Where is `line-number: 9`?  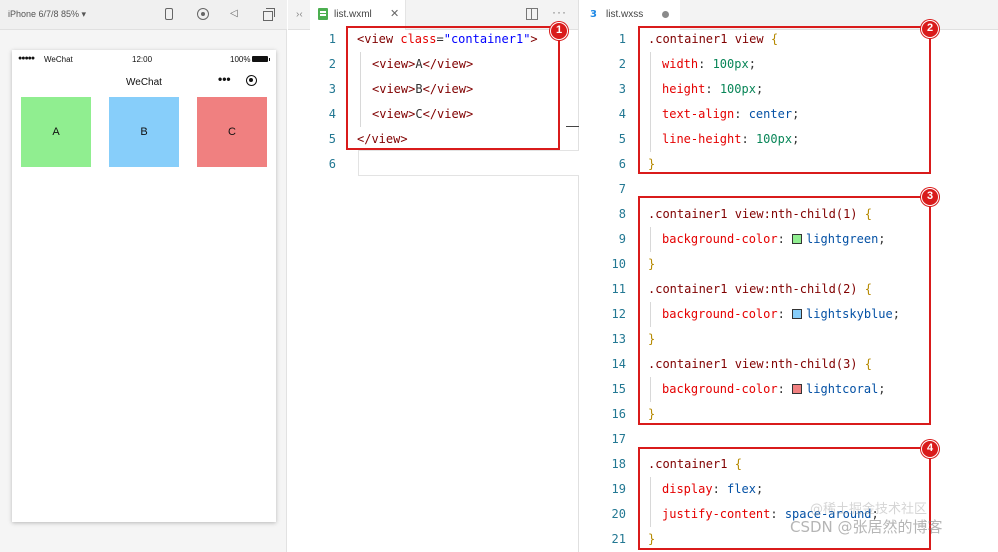
line-number: 9 is located at coordinates (622, 239).